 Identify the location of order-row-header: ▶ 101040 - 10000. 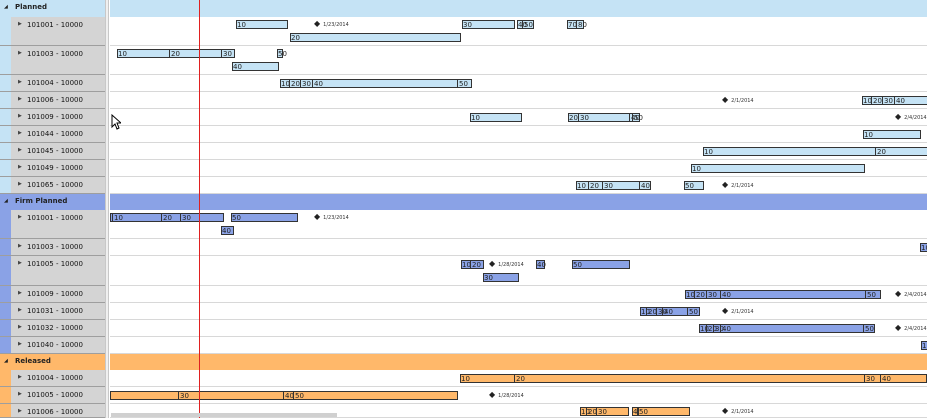
(52, 345).